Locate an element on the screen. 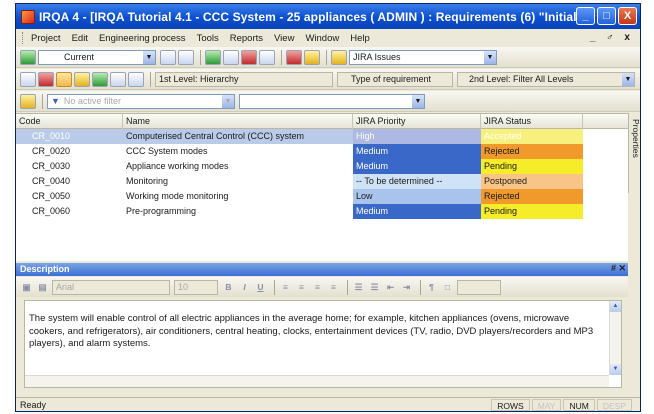 The image size is (654, 414). chart-view-icon is located at coordinates (46, 79).